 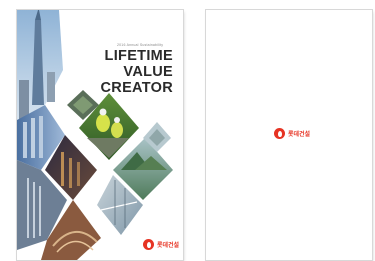 I want to click on back-logo: 롯데건설, so click(x=292, y=133).